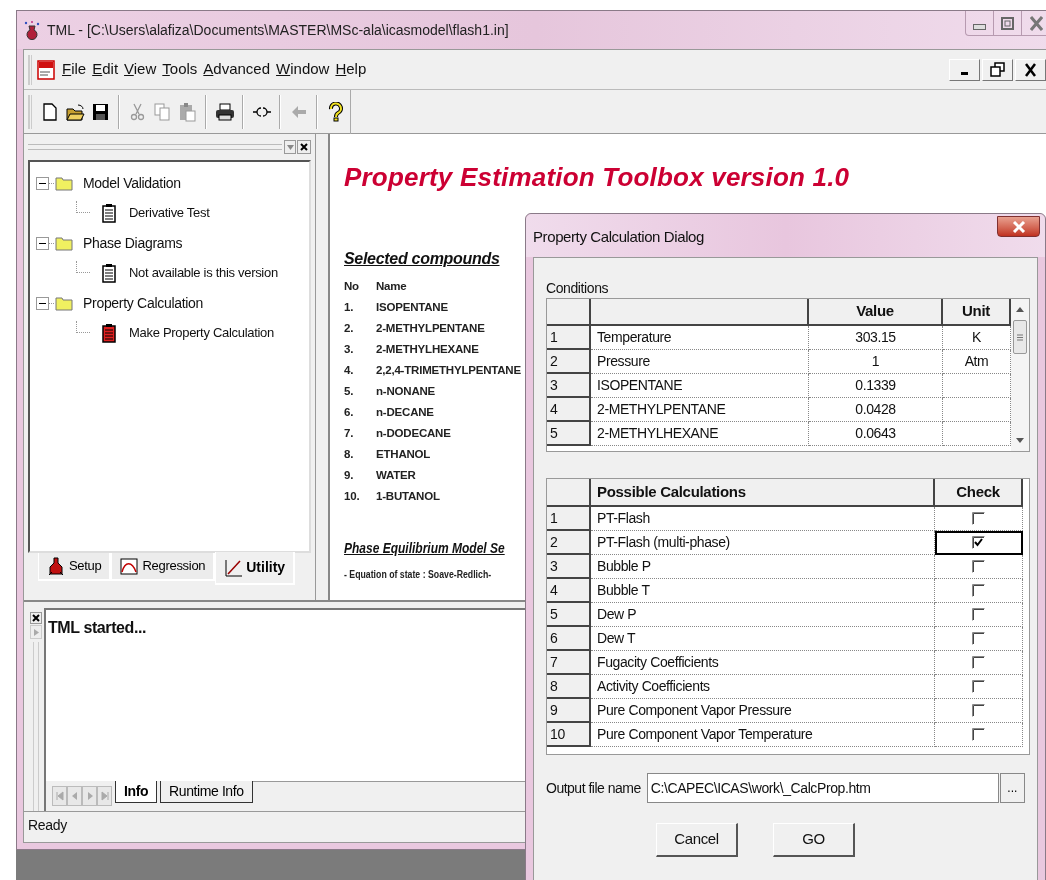 This screenshot has height=880, width=1046. What do you see at coordinates (979, 27) in the screenshot?
I see `minimize-icon` at bounding box center [979, 27].